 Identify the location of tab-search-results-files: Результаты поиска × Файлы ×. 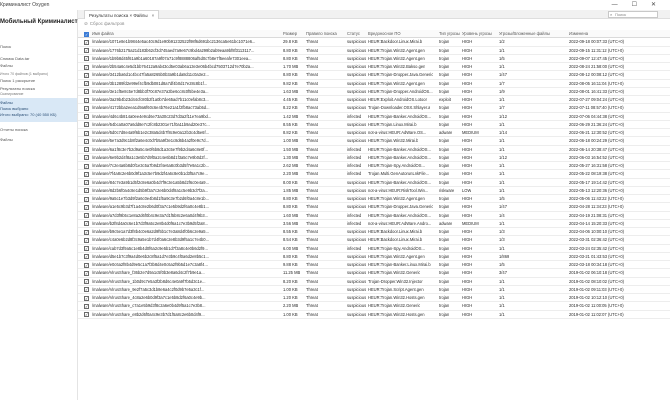
(122, 14).